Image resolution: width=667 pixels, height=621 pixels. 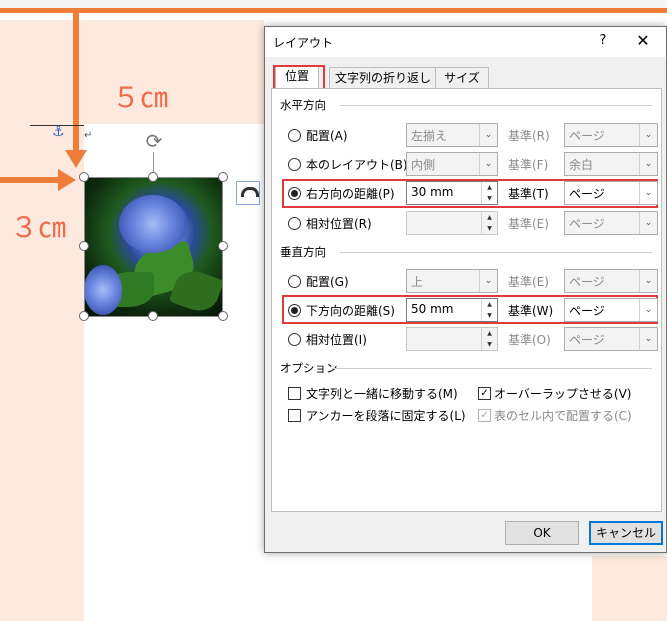 I want to click on input-h-distance: 30 mm ▲ ▼, so click(x=452, y=193).